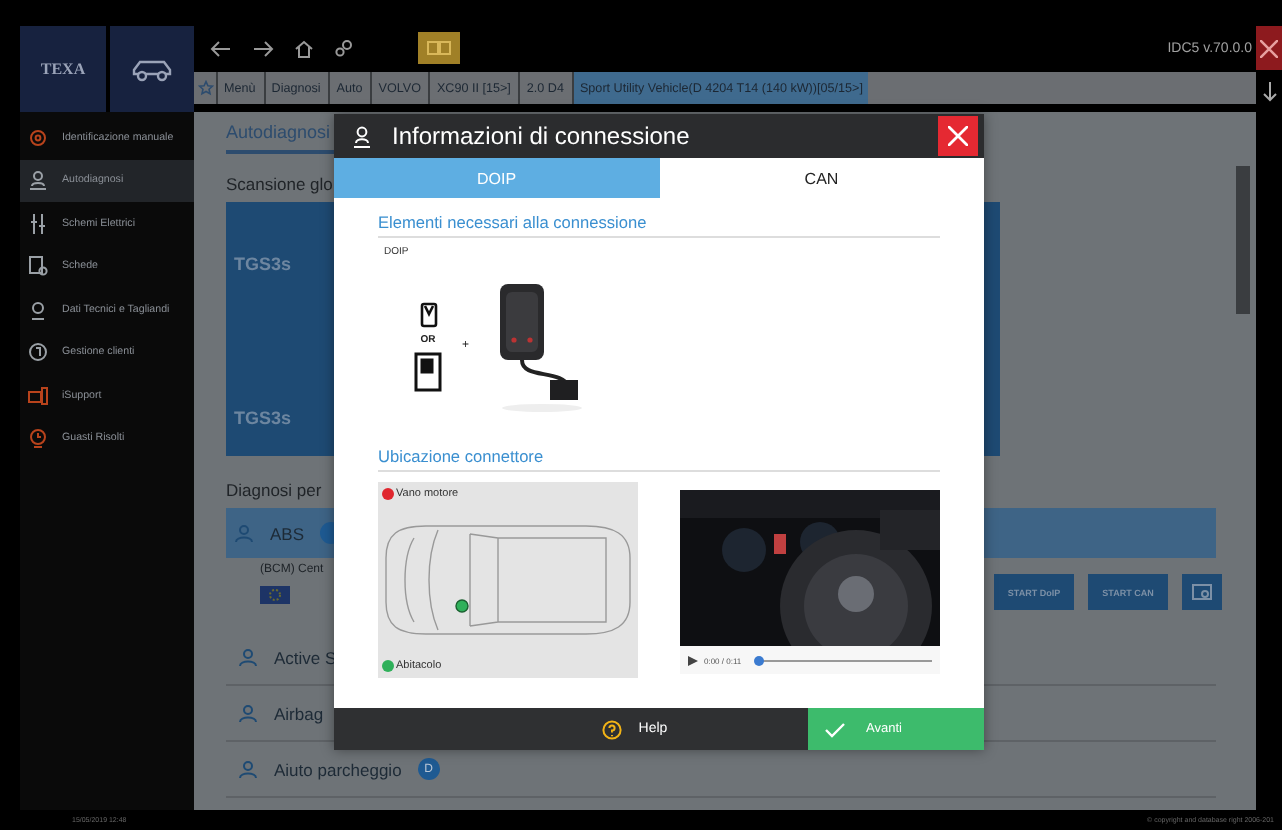  Describe the element at coordinates (279, 184) in the screenshot. I see `section-title: Scansione glo` at that location.